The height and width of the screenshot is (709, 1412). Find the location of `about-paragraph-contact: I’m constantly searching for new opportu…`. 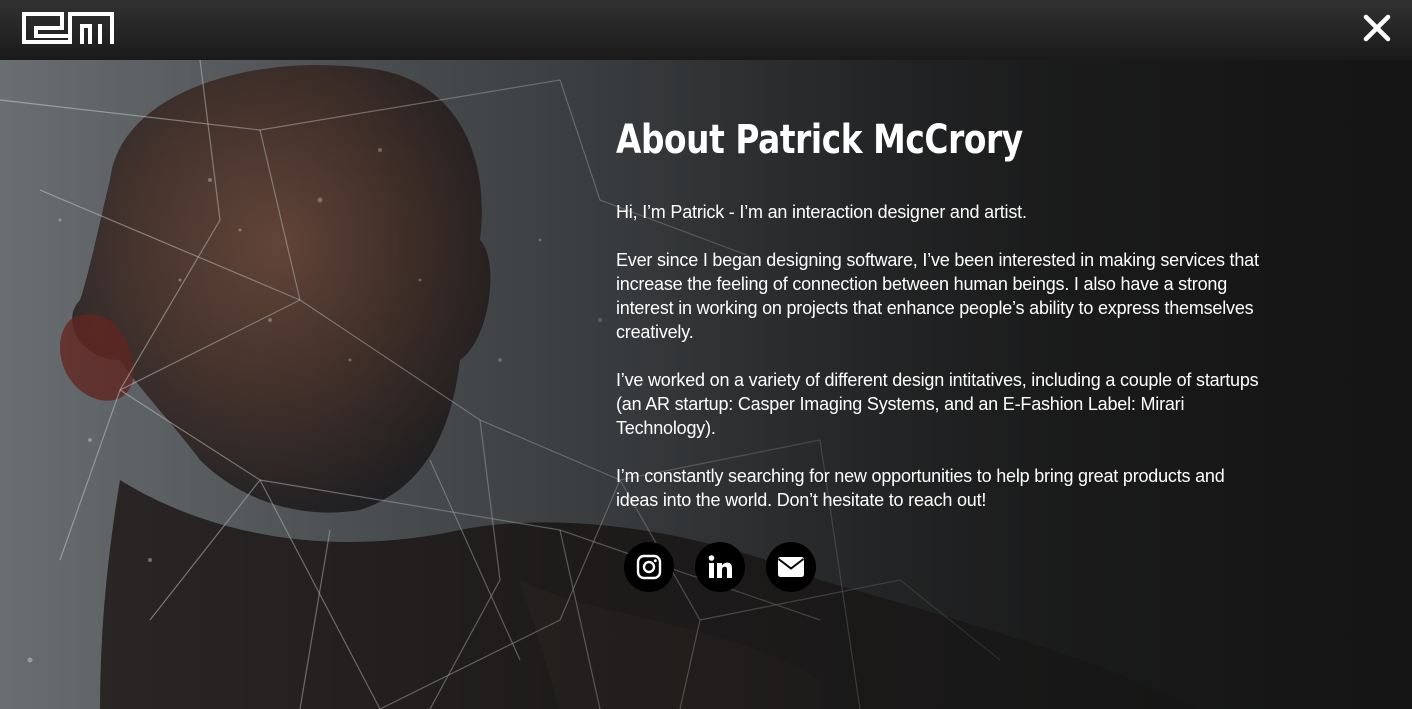

about-paragraph-contact: I’m constantly searching for new opportu… is located at coordinates (920, 488).